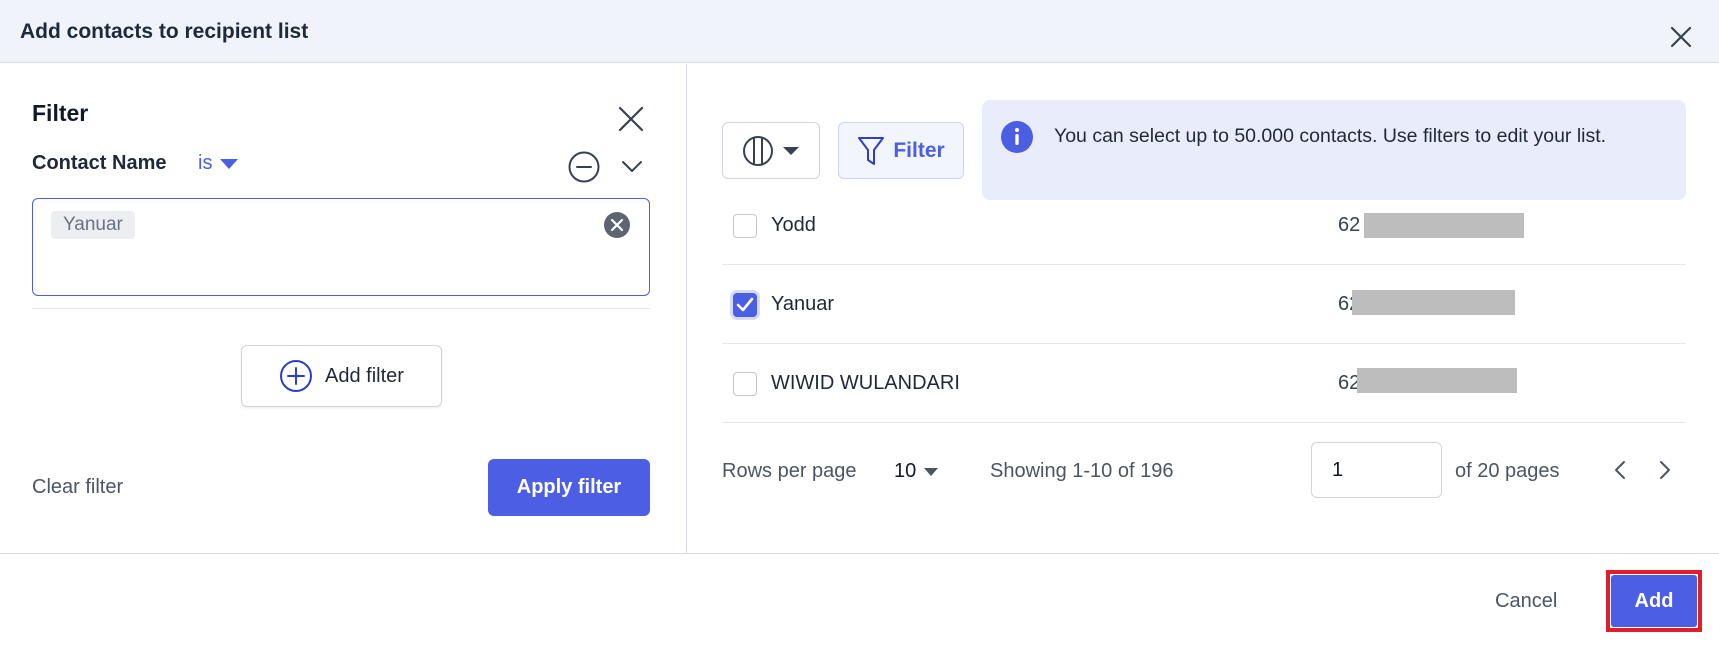 The image size is (1719, 646). What do you see at coordinates (569, 487) in the screenshot?
I see `apply-filter-button: Apply filter` at bounding box center [569, 487].